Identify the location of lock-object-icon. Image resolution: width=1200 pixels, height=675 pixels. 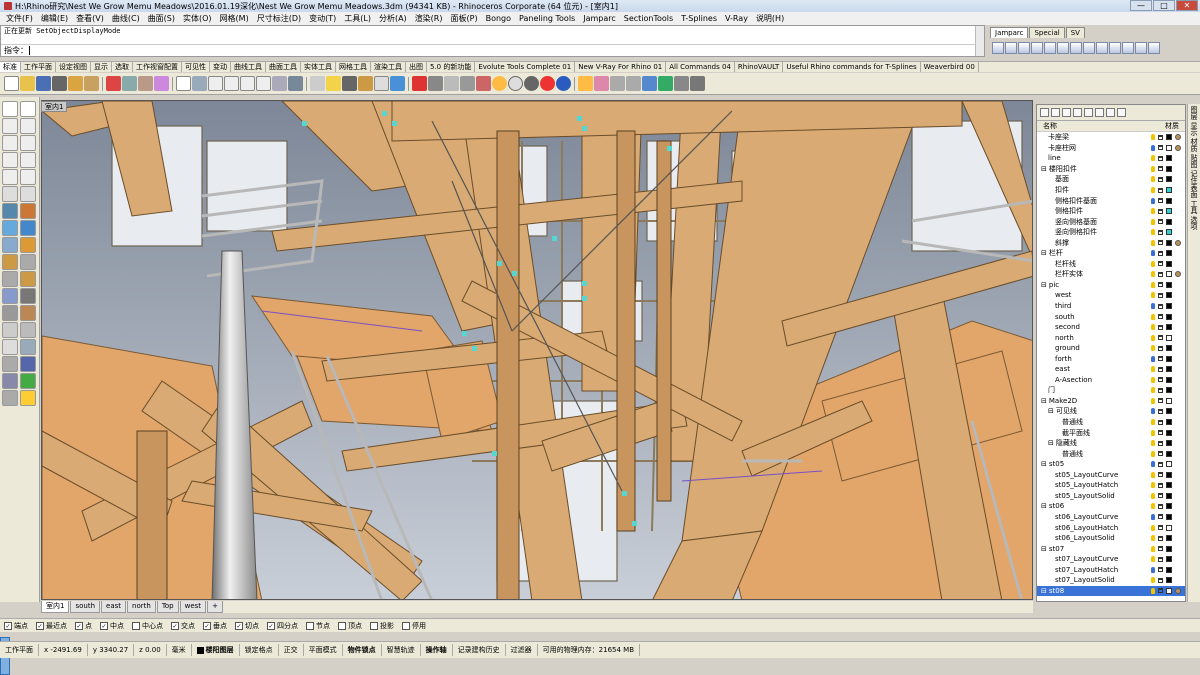
(467, 83).